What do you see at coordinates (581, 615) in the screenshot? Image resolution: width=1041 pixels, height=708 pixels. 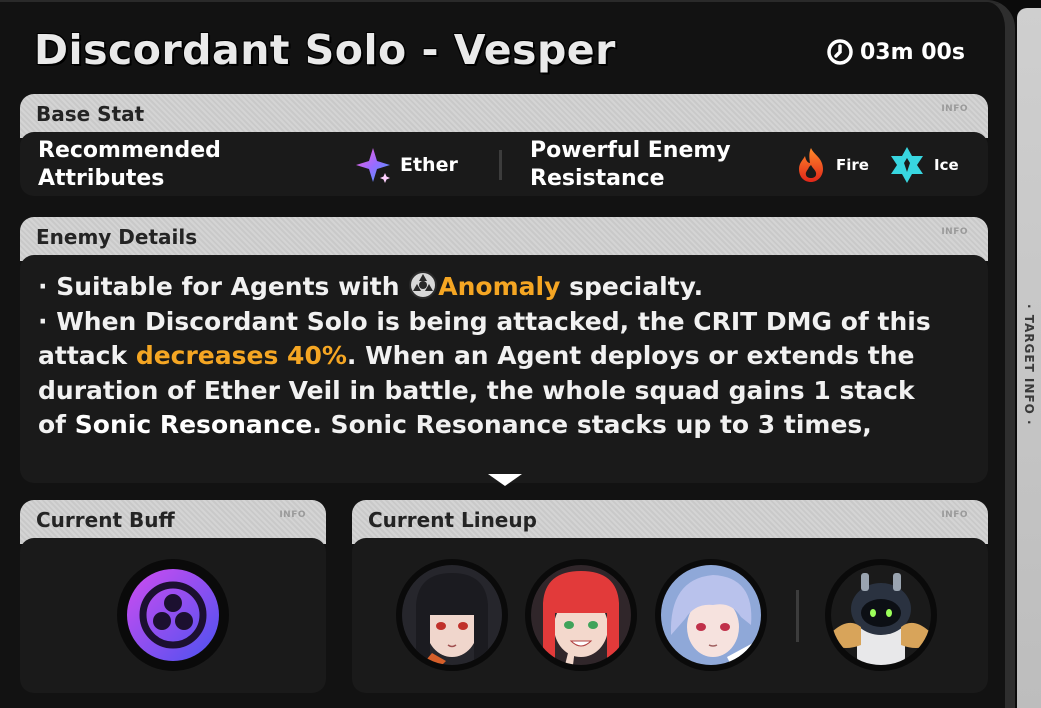 I see `agent-portrait-red-hair` at bounding box center [581, 615].